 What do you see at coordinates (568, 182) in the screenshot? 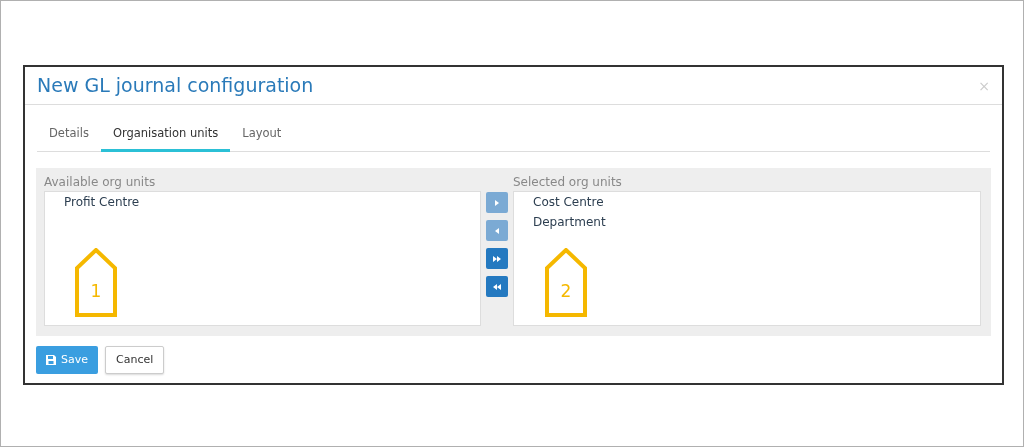
I see `list-label: Selected org units` at bounding box center [568, 182].